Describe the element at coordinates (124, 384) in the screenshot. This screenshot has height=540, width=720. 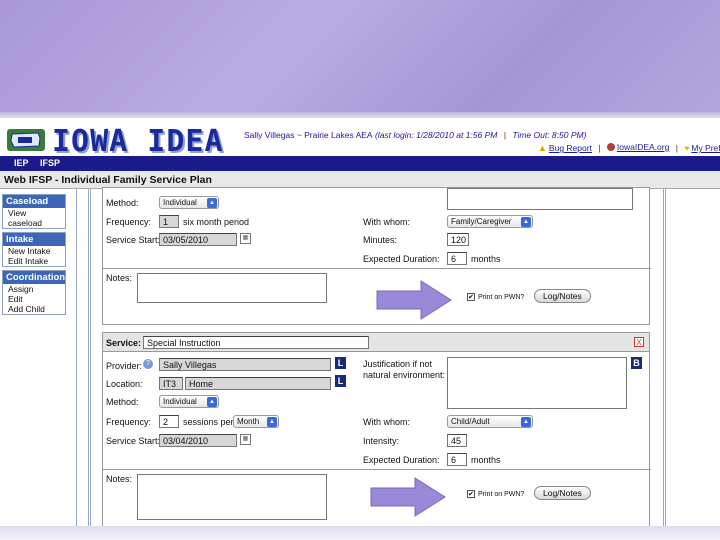
I see `location-label: Location:` at that location.